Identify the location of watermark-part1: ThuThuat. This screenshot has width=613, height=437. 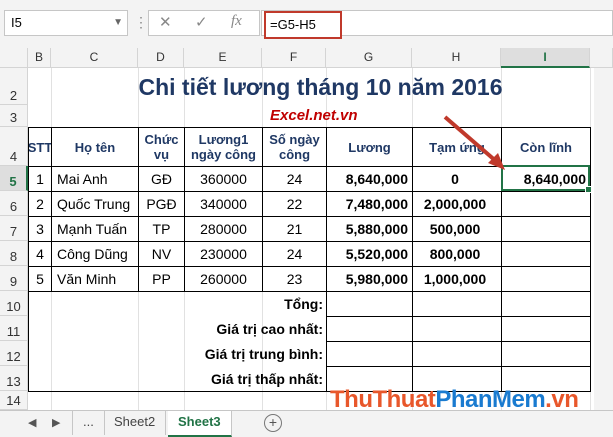
(383, 399).